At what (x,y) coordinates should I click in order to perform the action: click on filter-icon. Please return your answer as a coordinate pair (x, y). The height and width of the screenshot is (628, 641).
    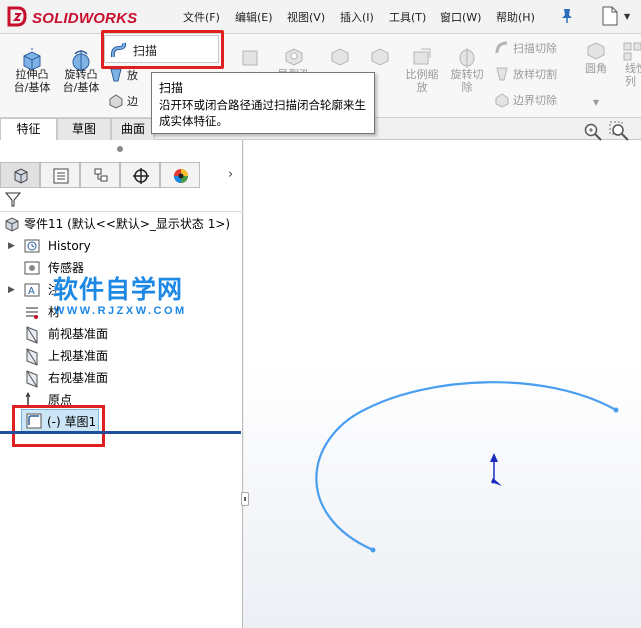
    Looking at the image, I should click on (13, 199).